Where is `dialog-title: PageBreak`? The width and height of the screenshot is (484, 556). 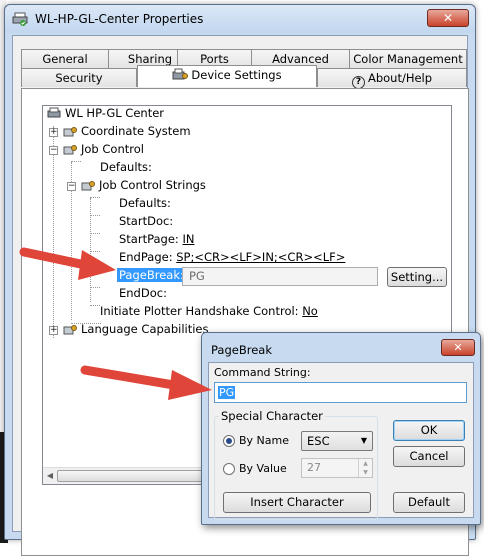 dialog-title: PageBreak is located at coordinates (241, 350).